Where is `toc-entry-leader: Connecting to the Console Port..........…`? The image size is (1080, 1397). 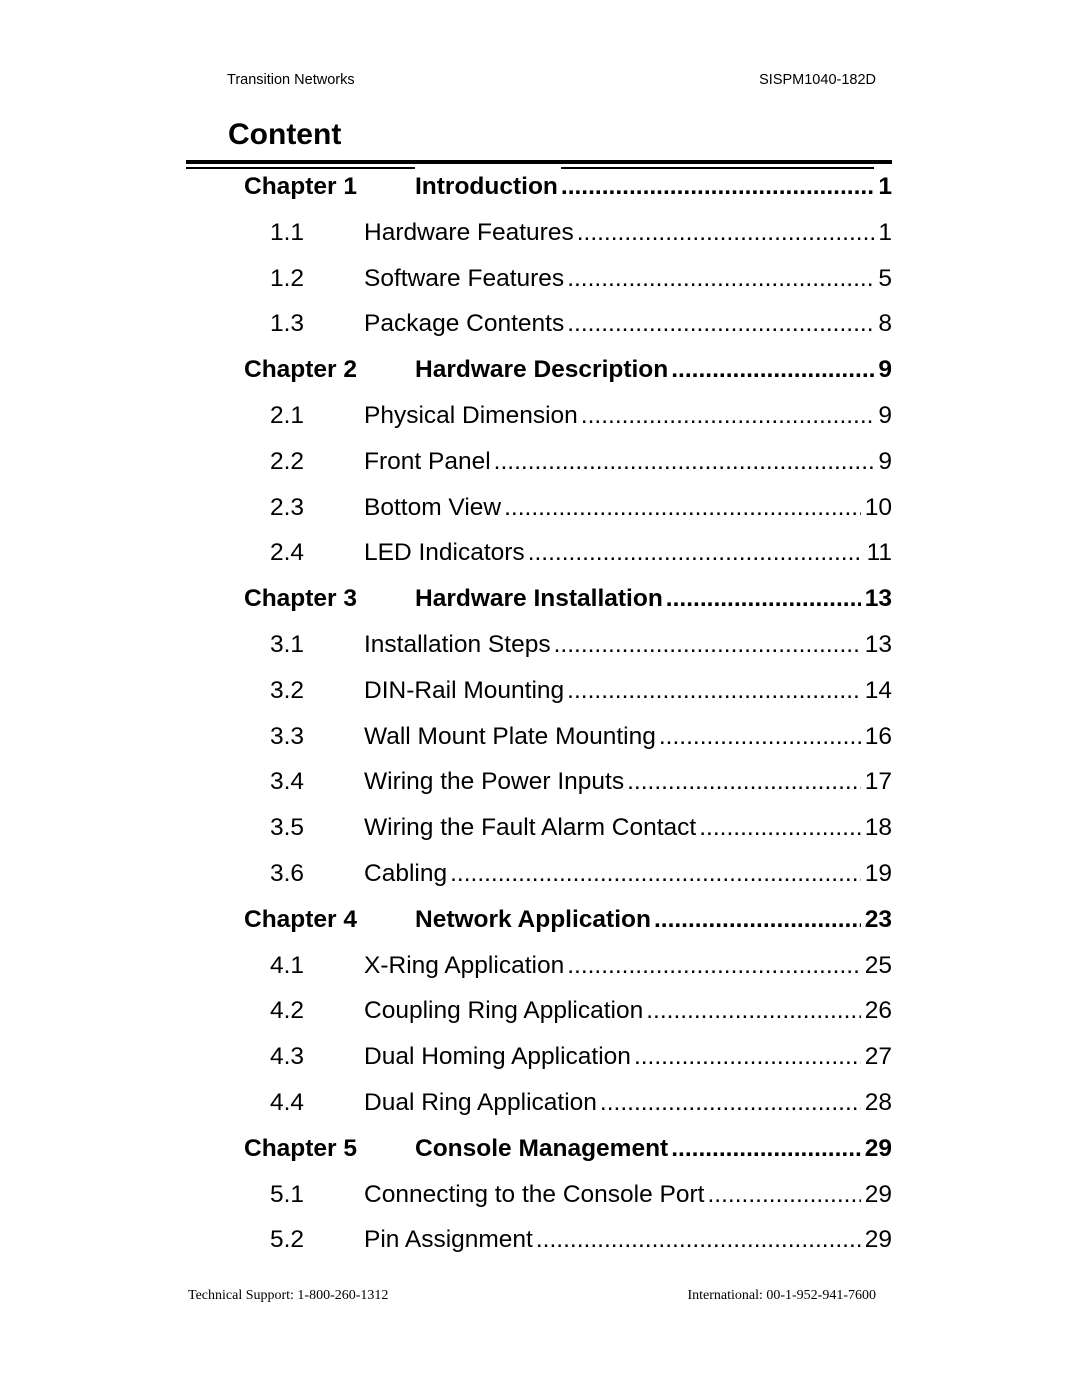
toc-entry-leader: Connecting to the Console Port..........… is located at coordinates (612, 1194).